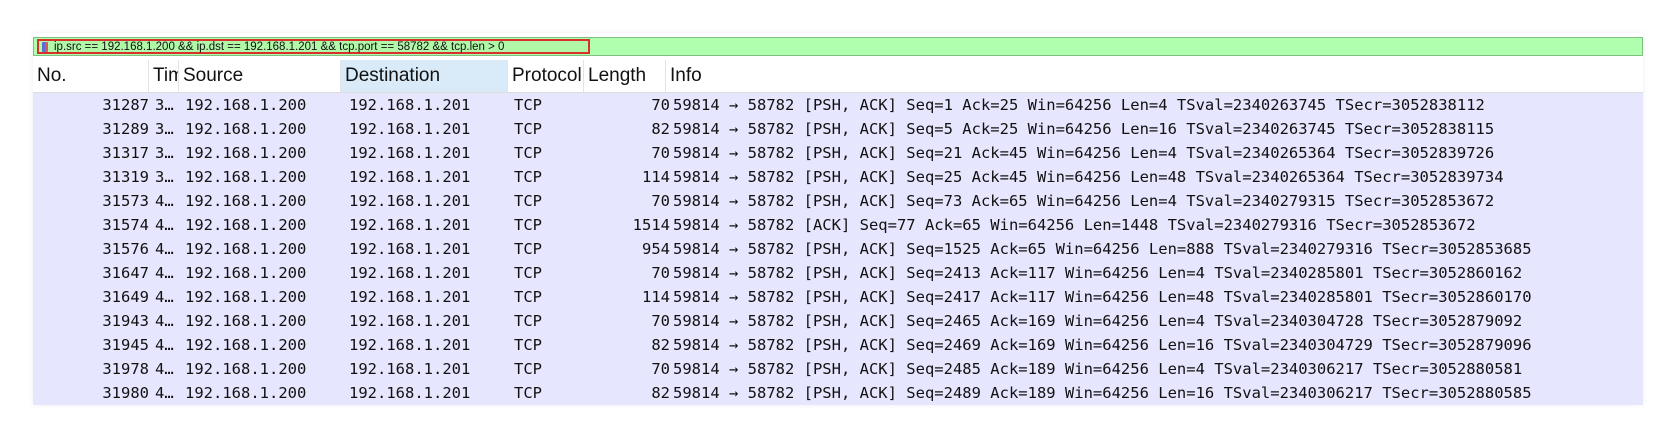  Describe the element at coordinates (125, 105) in the screenshot. I see `packet-no-cell: 31287` at that location.